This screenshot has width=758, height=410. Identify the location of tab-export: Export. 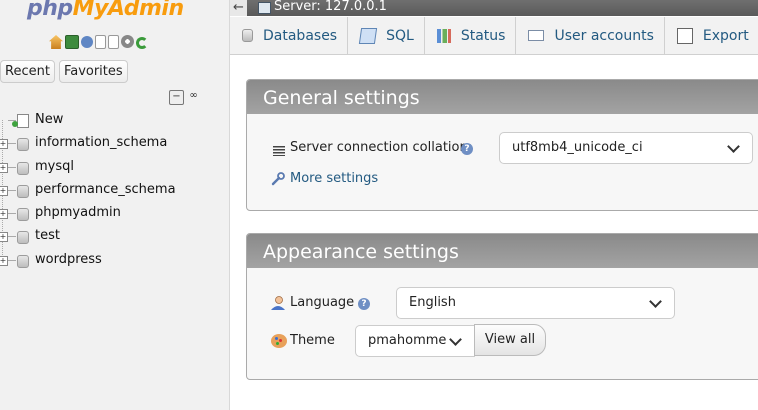
(711, 35).